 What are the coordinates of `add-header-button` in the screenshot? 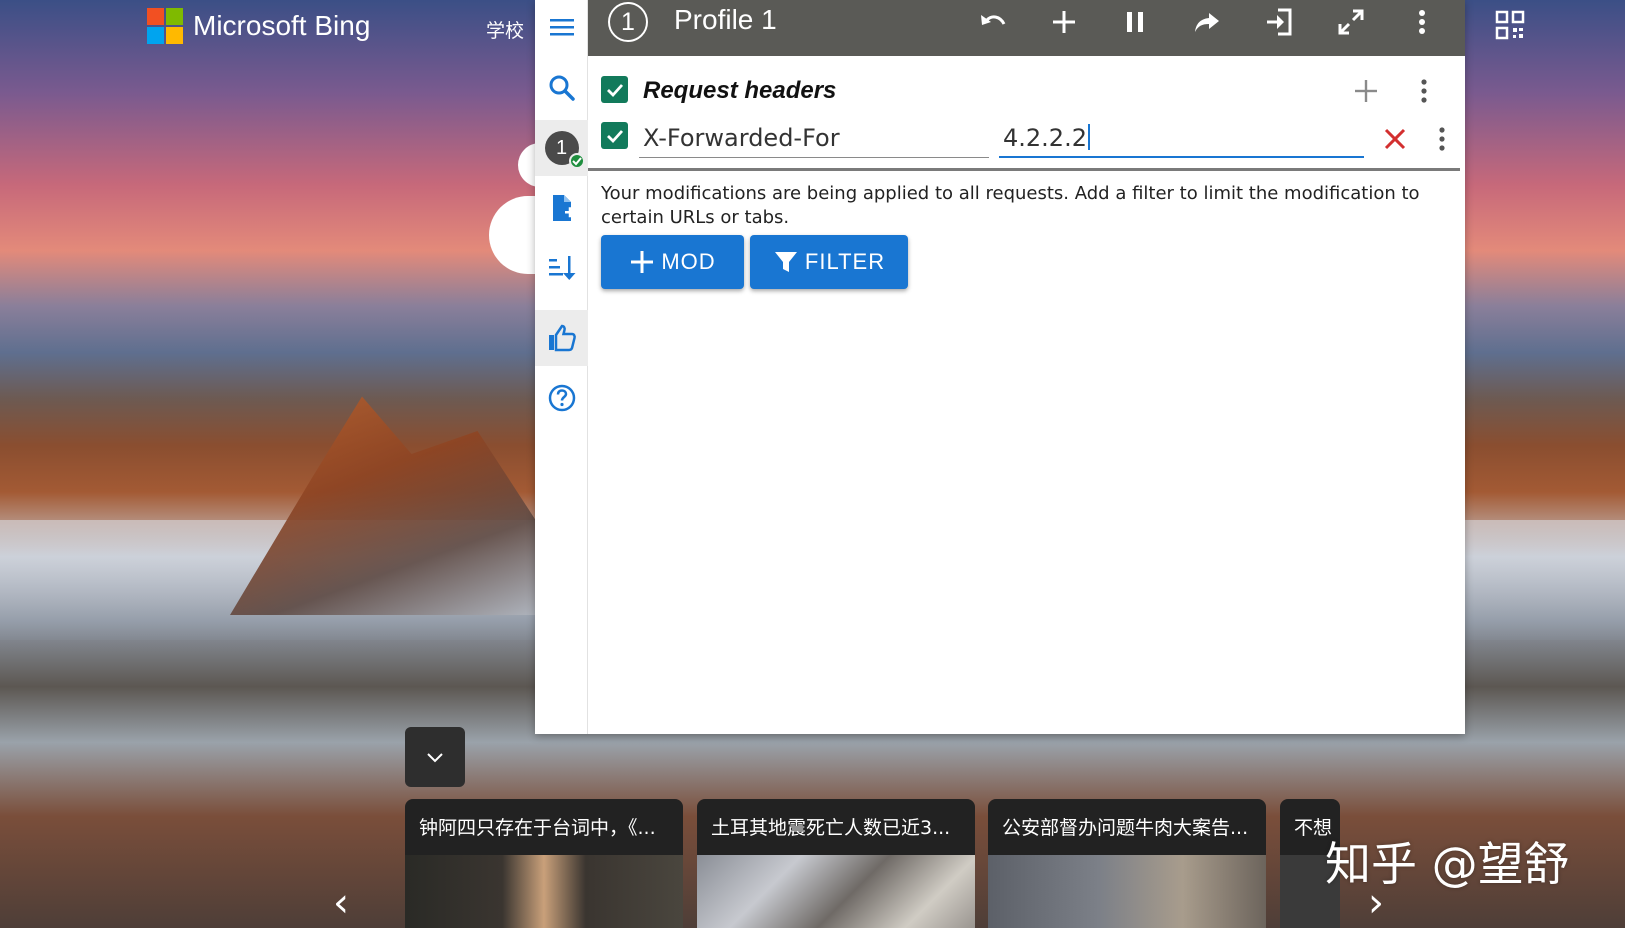 It's located at (1366, 91).